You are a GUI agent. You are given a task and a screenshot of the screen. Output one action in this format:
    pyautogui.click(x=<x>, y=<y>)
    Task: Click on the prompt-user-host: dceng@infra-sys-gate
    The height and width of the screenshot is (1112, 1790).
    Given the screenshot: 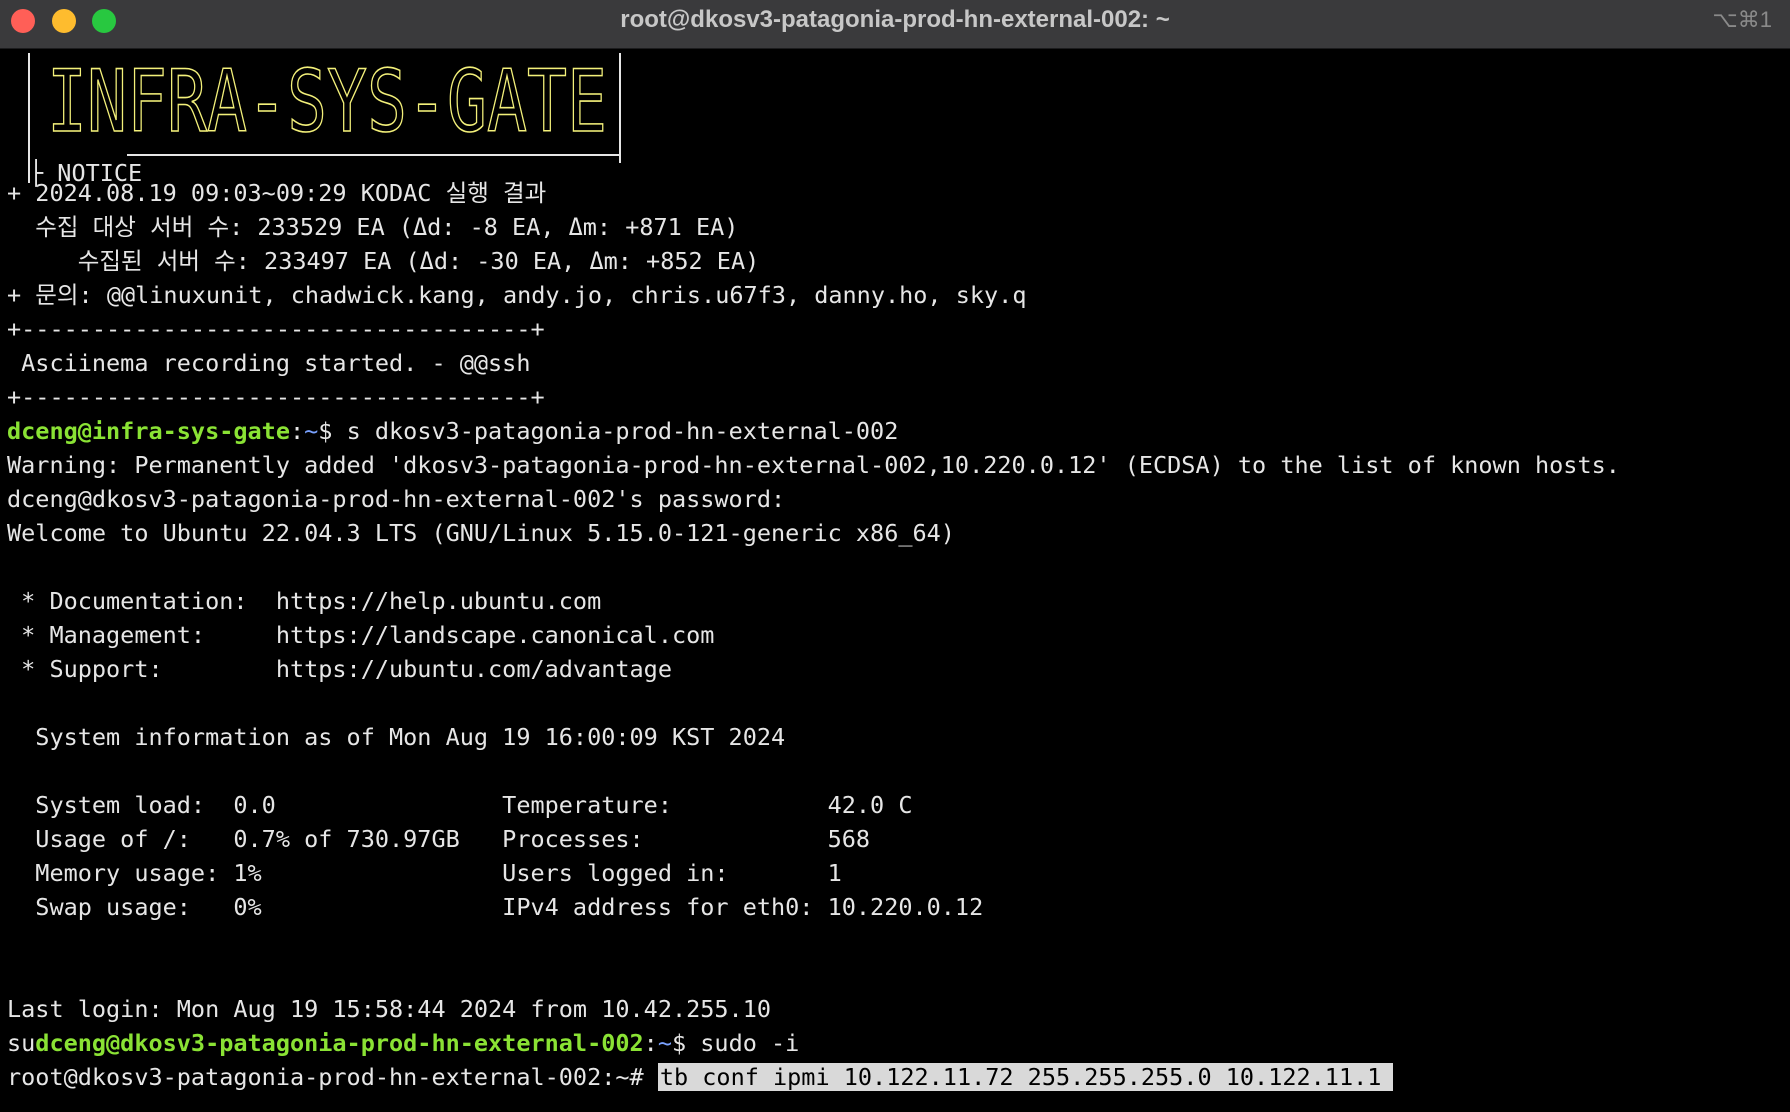 What is the action you would take?
    pyautogui.click(x=148, y=431)
    